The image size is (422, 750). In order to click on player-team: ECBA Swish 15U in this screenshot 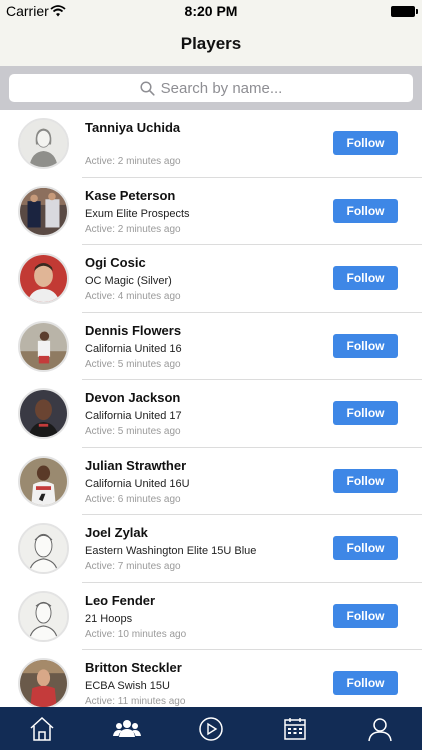, I will do `click(127, 686)`.